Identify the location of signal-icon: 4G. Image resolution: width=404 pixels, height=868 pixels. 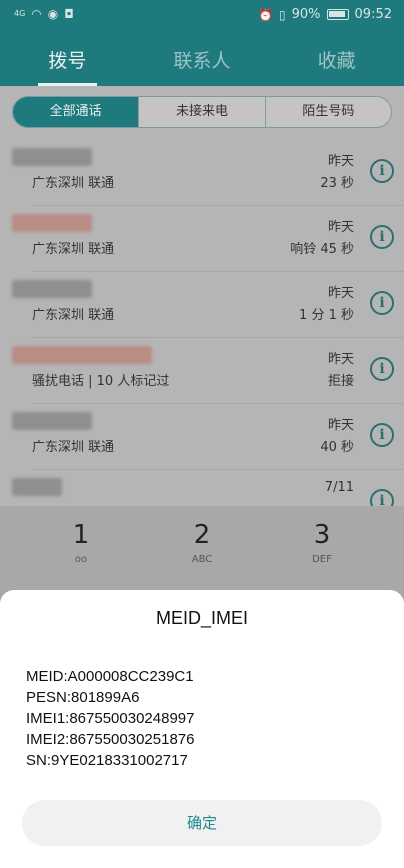
(20, 13).